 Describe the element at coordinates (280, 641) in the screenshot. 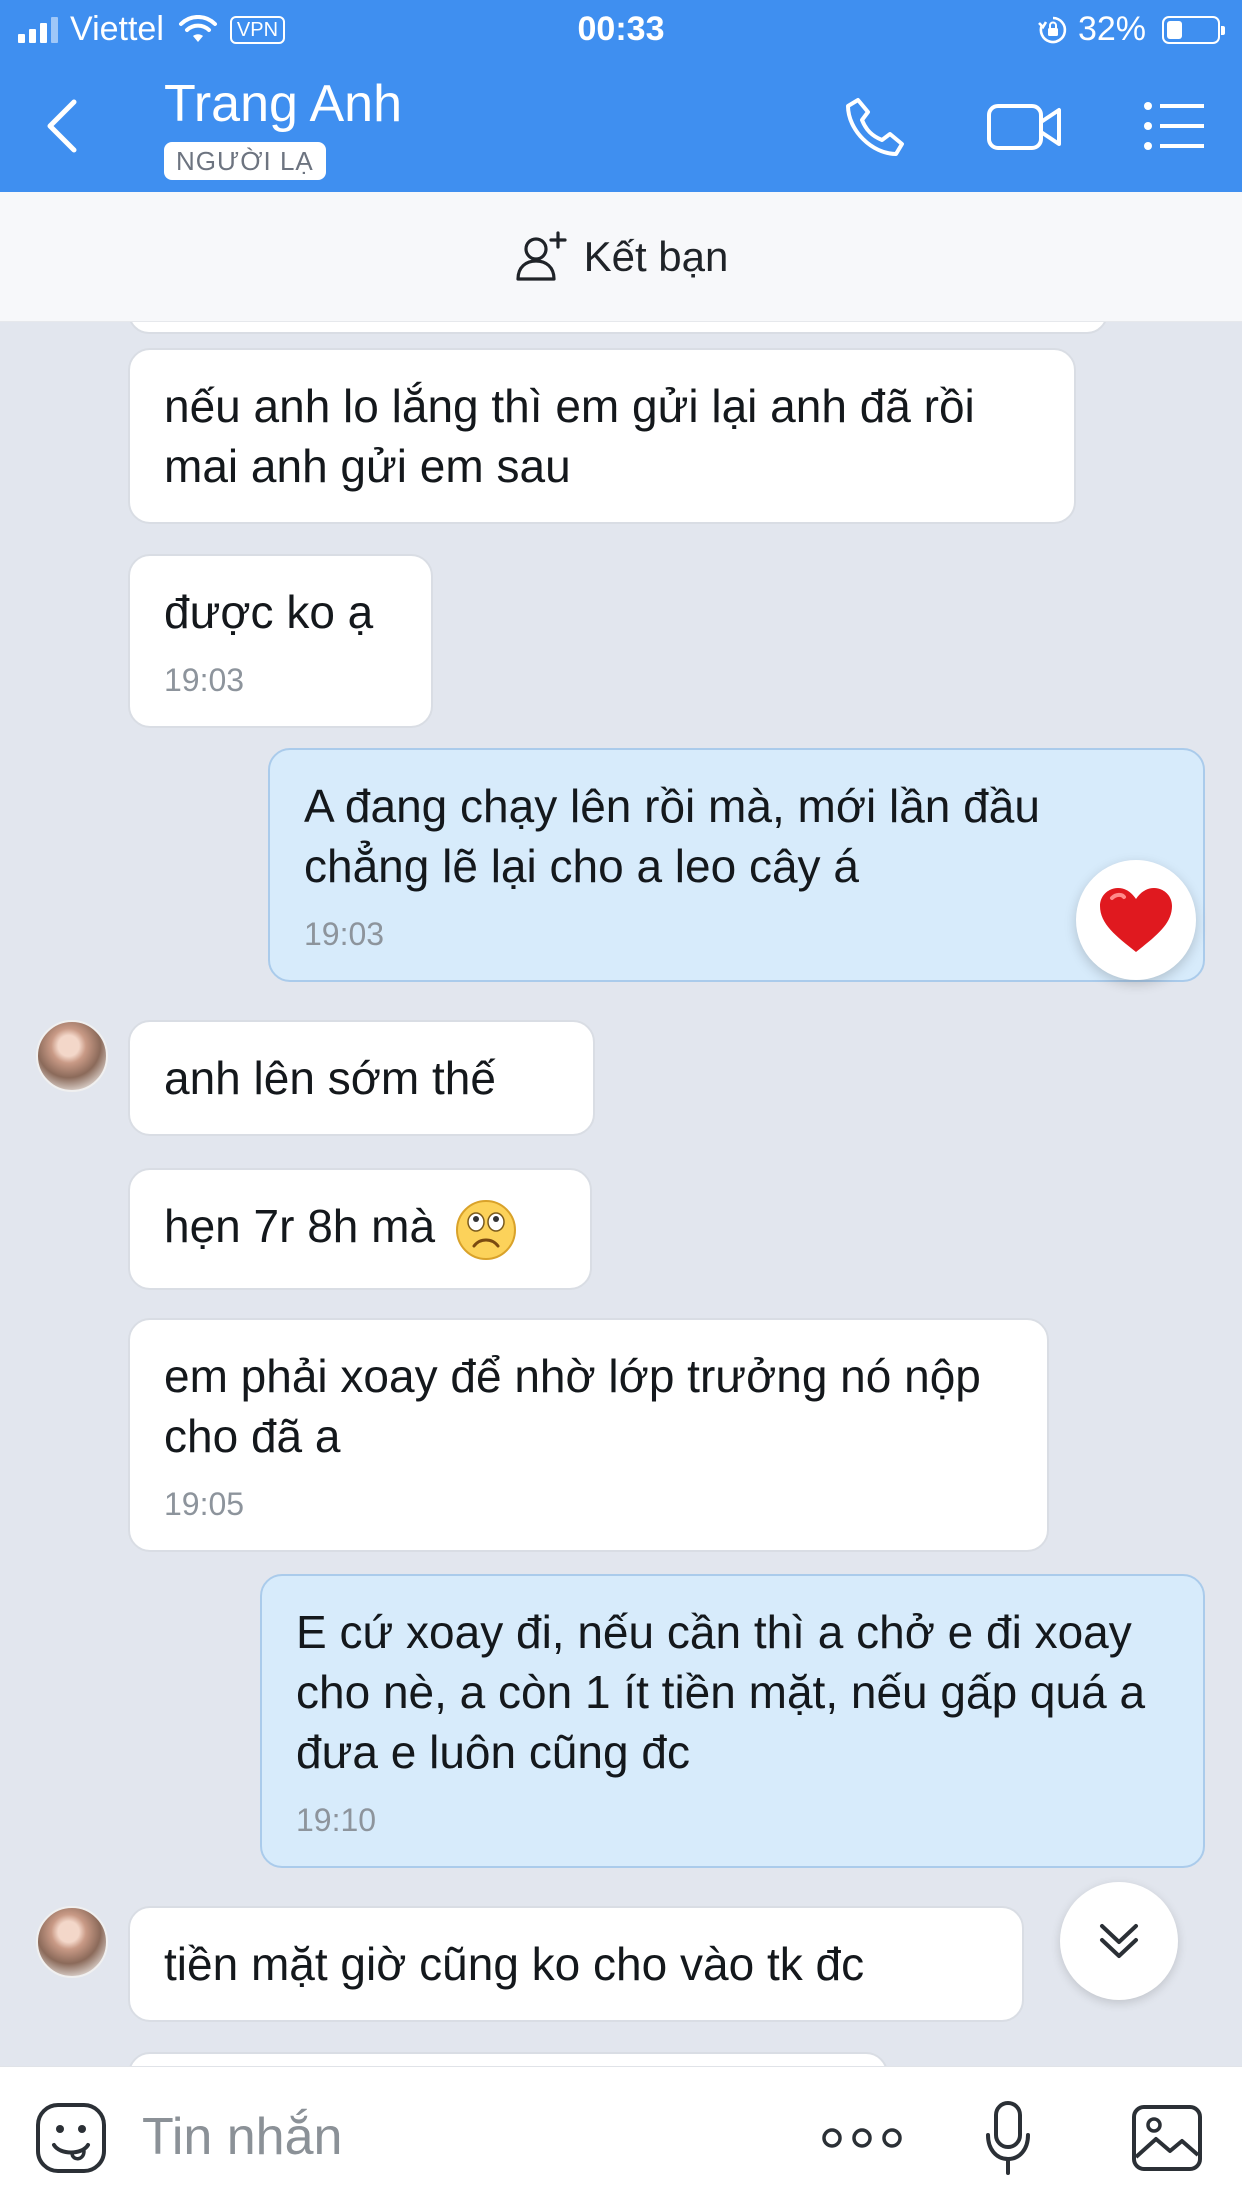

I see `message-bubble-incoming: được ko ạ 19:03` at that location.